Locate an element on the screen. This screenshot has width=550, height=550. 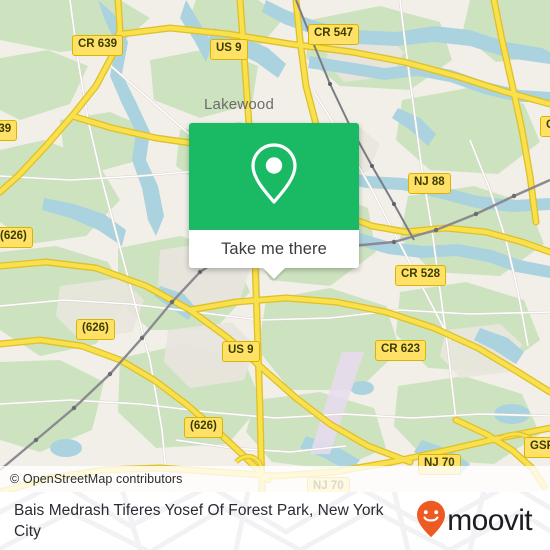
popup-header is located at coordinates (274, 176).